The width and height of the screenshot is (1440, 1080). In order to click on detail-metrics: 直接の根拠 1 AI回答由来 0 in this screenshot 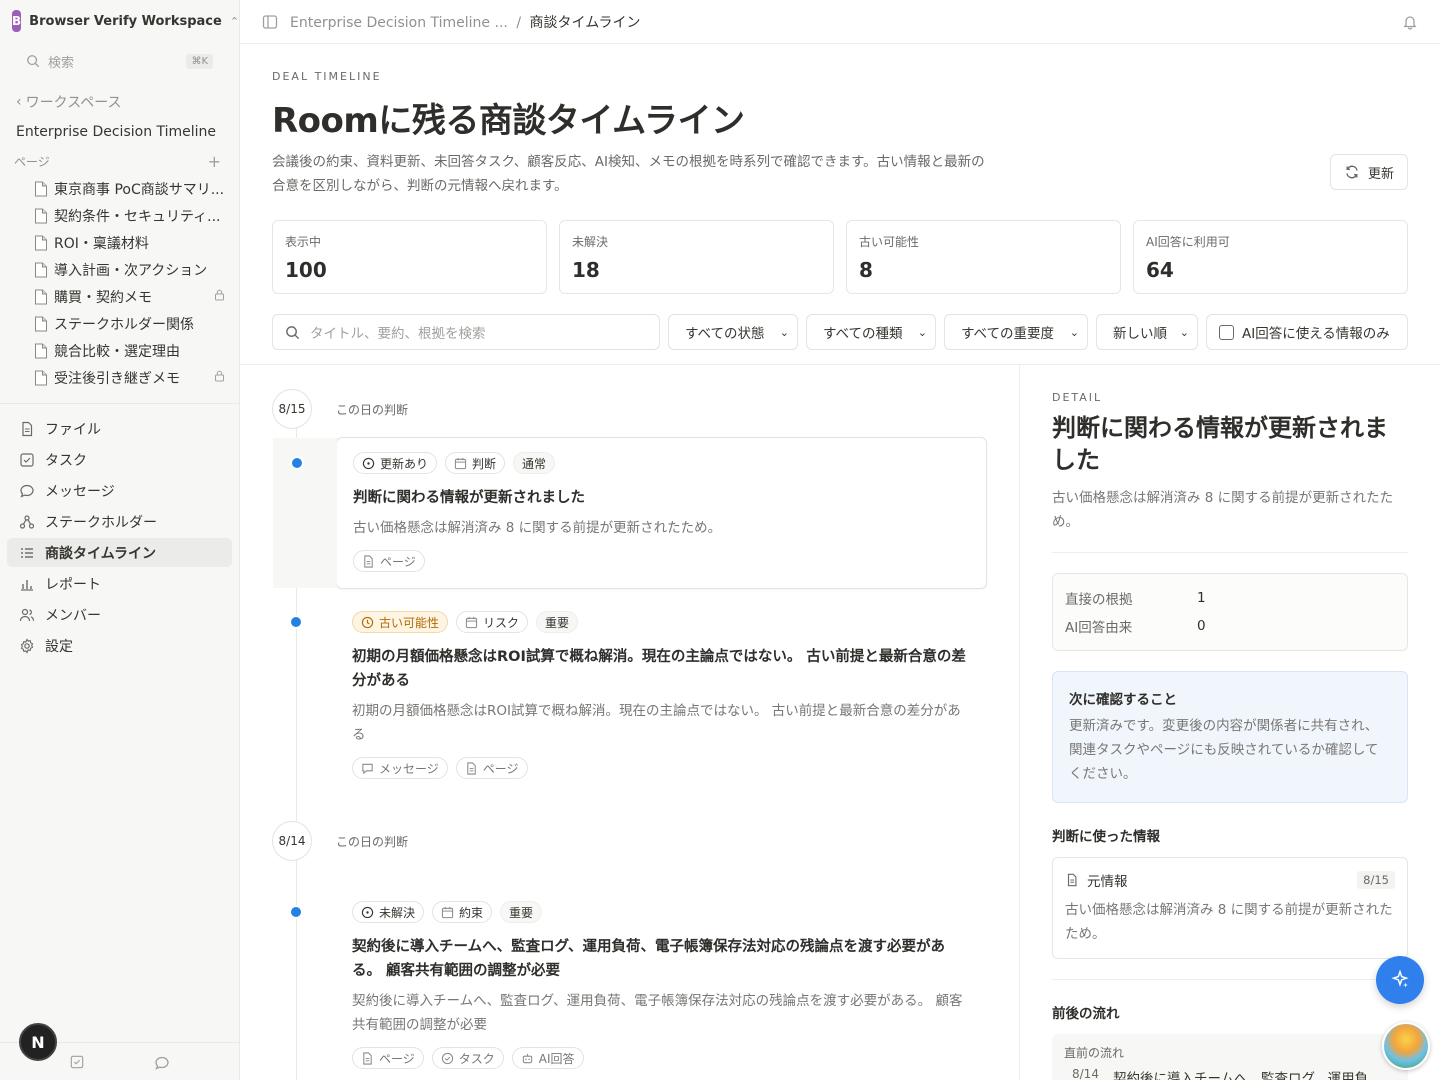, I will do `click(1230, 612)`.